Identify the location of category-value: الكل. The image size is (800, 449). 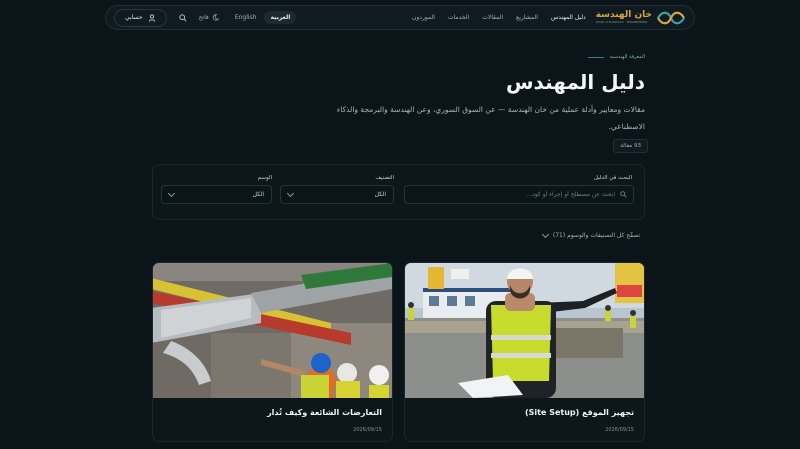
(380, 194).